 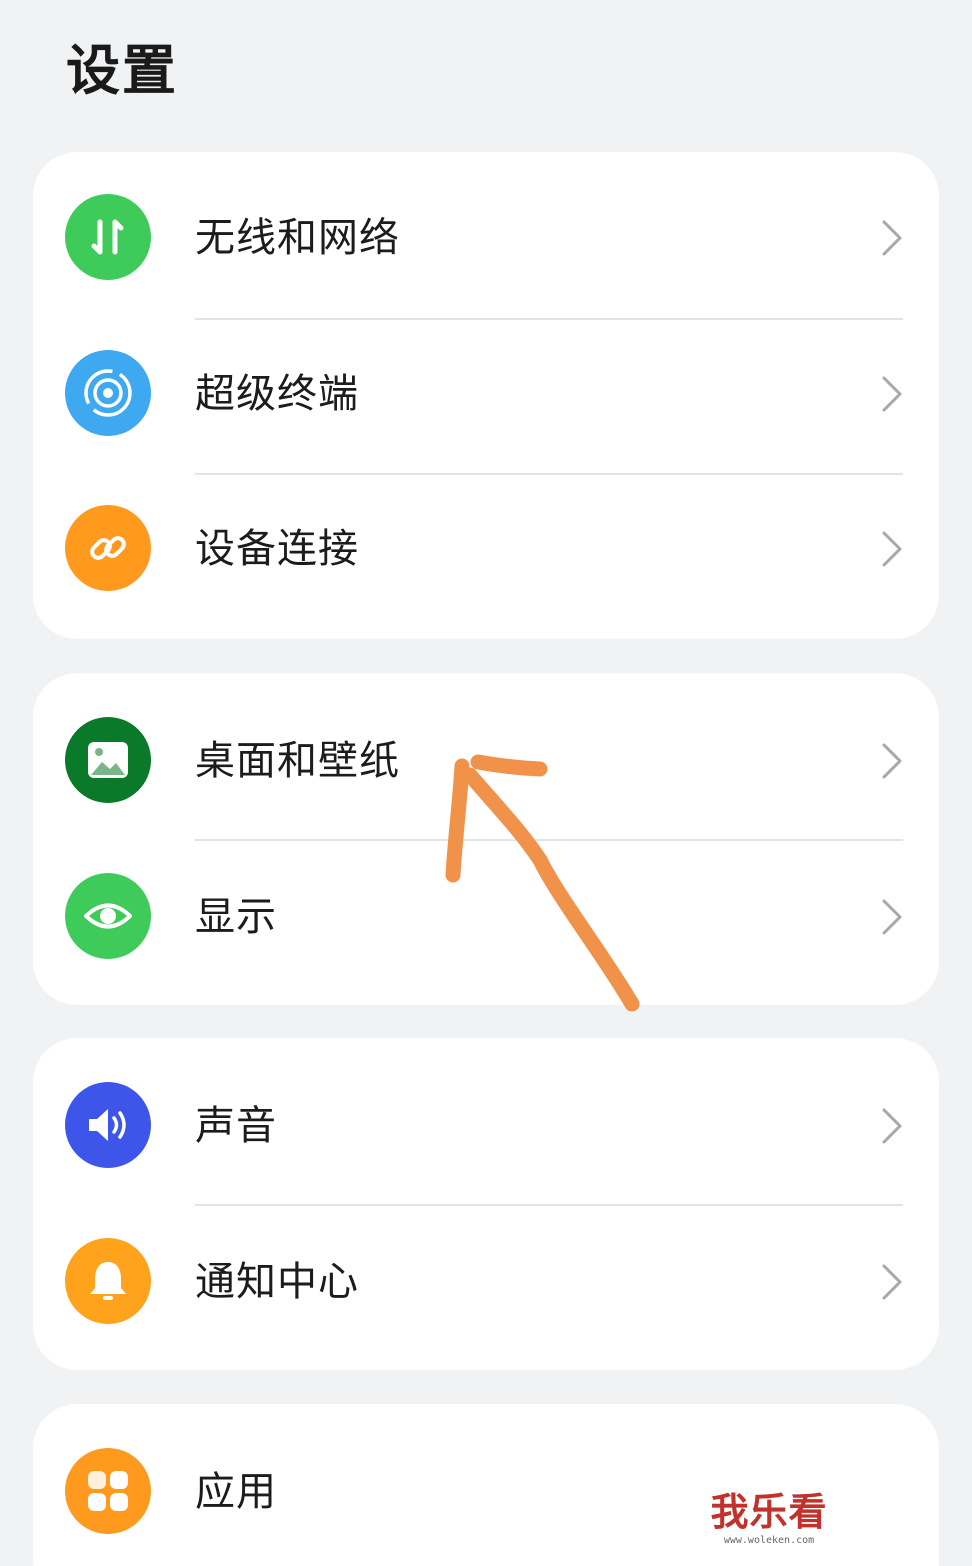 What do you see at coordinates (486, 916) in the screenshot?
I see `settings-item-display: 显示` at bounding box center [486, 916].